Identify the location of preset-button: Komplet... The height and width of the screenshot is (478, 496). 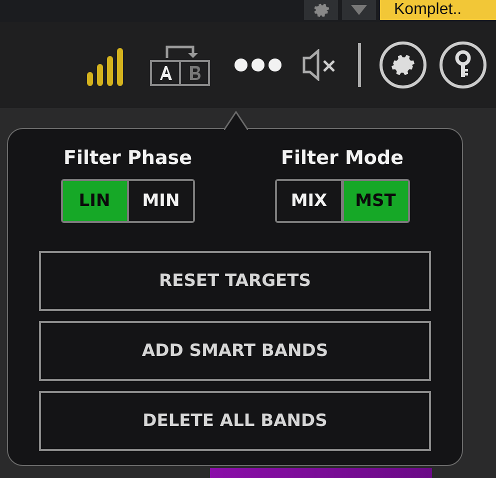
(438, 10).